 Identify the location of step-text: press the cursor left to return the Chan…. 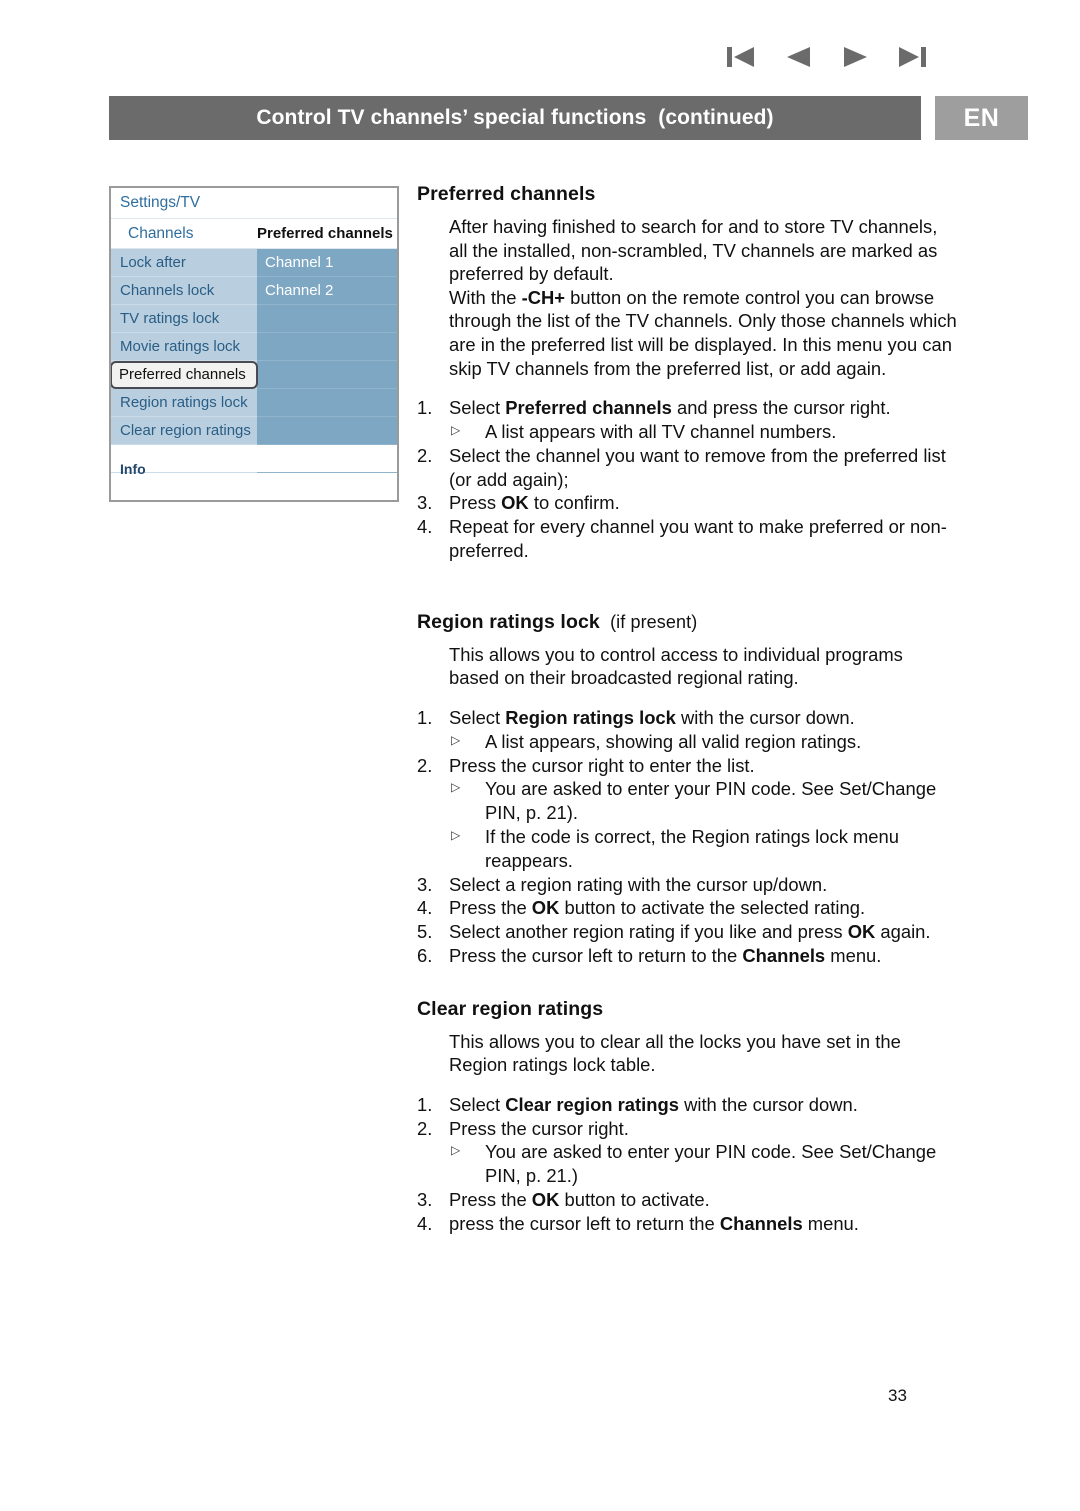
(654, 1223).